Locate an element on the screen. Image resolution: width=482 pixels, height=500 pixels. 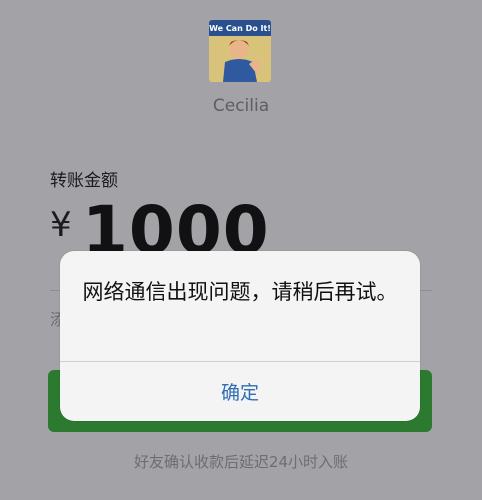
dialog-message: 网络通信出现问题，请稍后再试。 is located at coordinates (240, 292).